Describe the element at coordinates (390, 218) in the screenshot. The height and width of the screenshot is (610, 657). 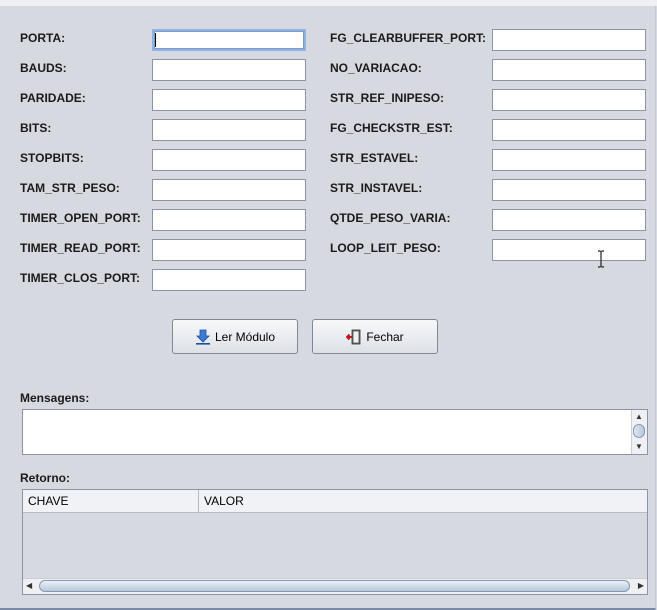
I see `label-qtde-peso-varia: QTDE_PESO_VARIA:` at that location.